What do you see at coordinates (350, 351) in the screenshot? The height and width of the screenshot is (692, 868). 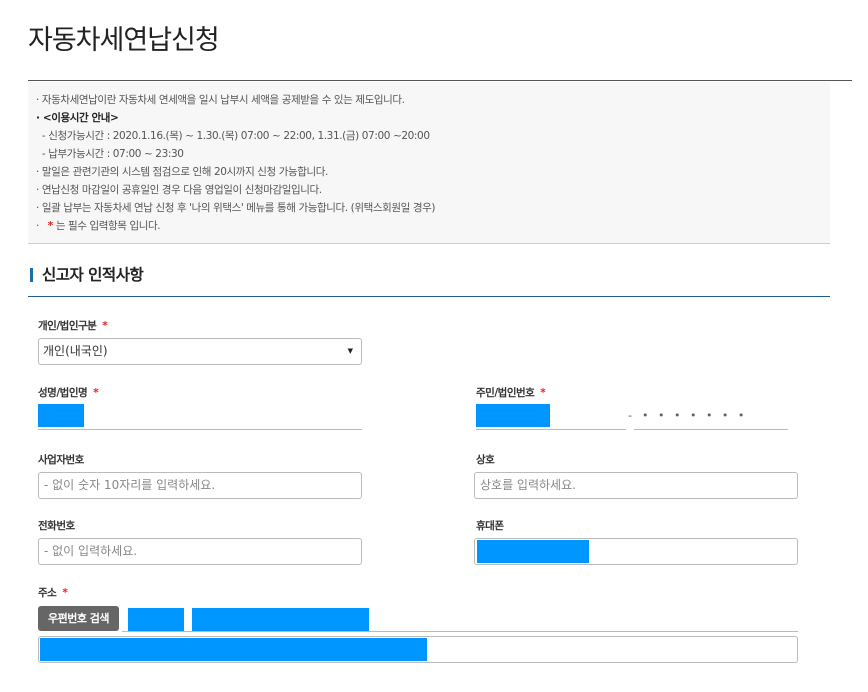 I see `chevron-down-icon: ▼` at bounding box center [350, 351].